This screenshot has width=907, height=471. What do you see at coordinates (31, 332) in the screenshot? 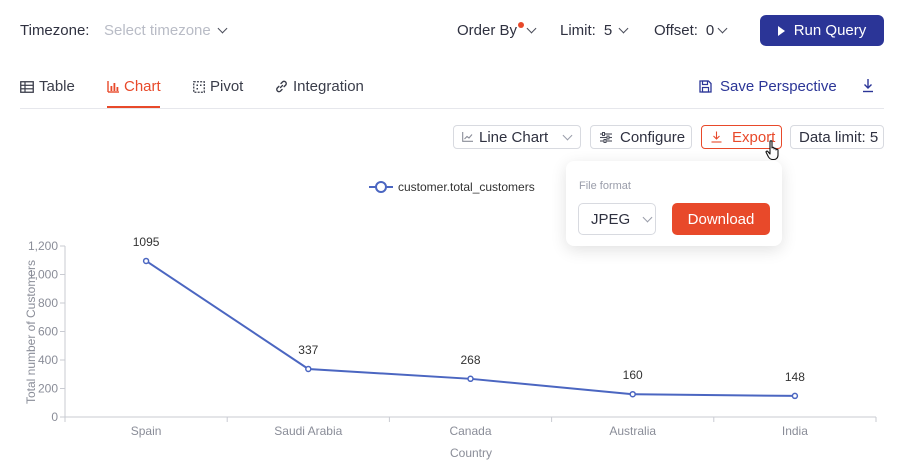
I see `y-axis-title: Total number of Customers` at bounding box center [31, 332].